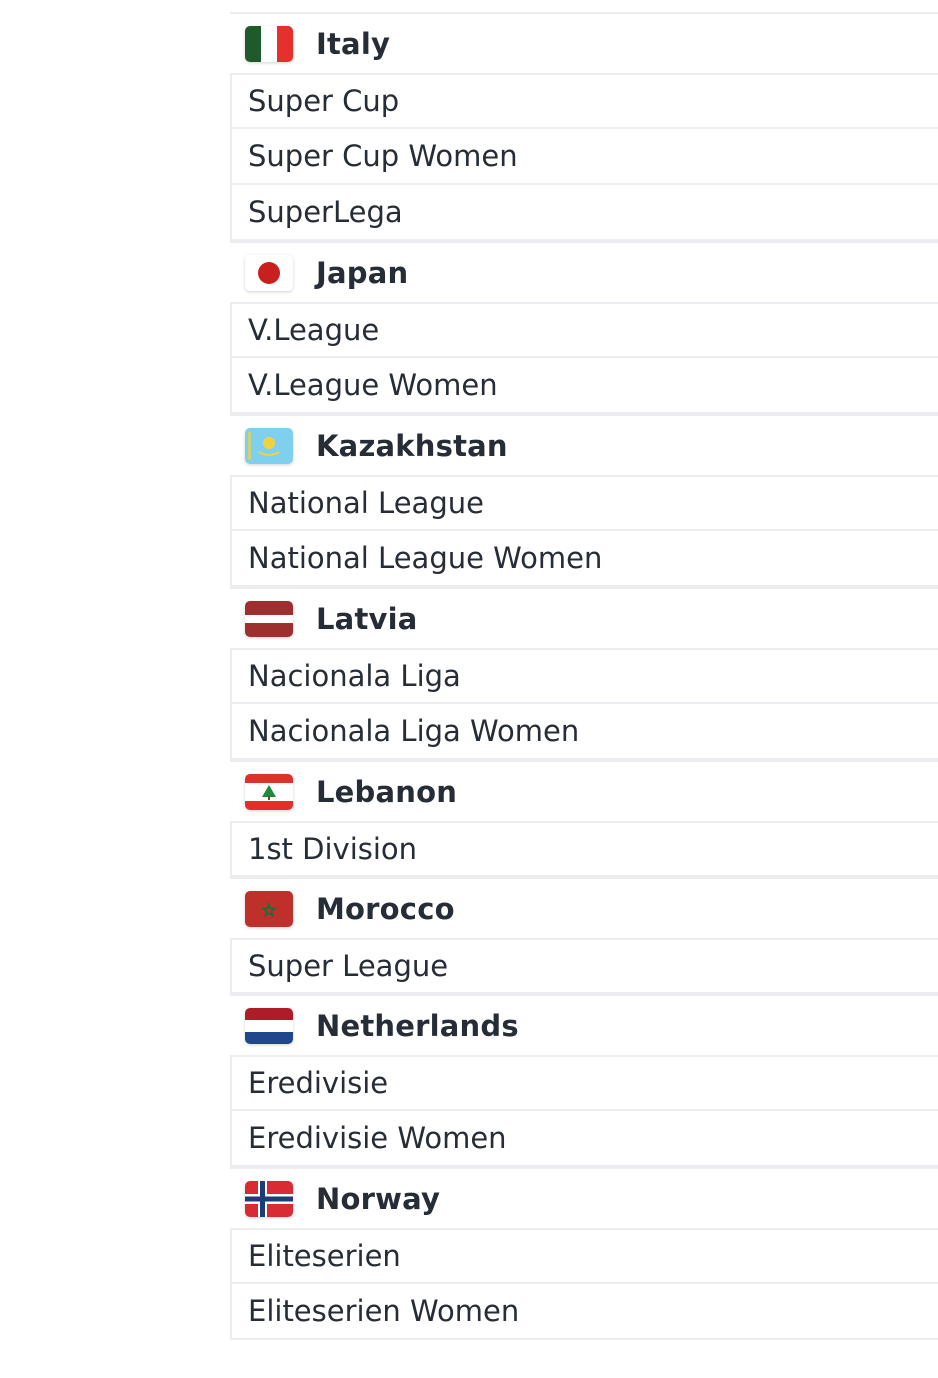 The image size is (938, 1378). Describe the element at coordinates (584, 42) in the screenshot. I see `country-header-italy: Italy` at that location.